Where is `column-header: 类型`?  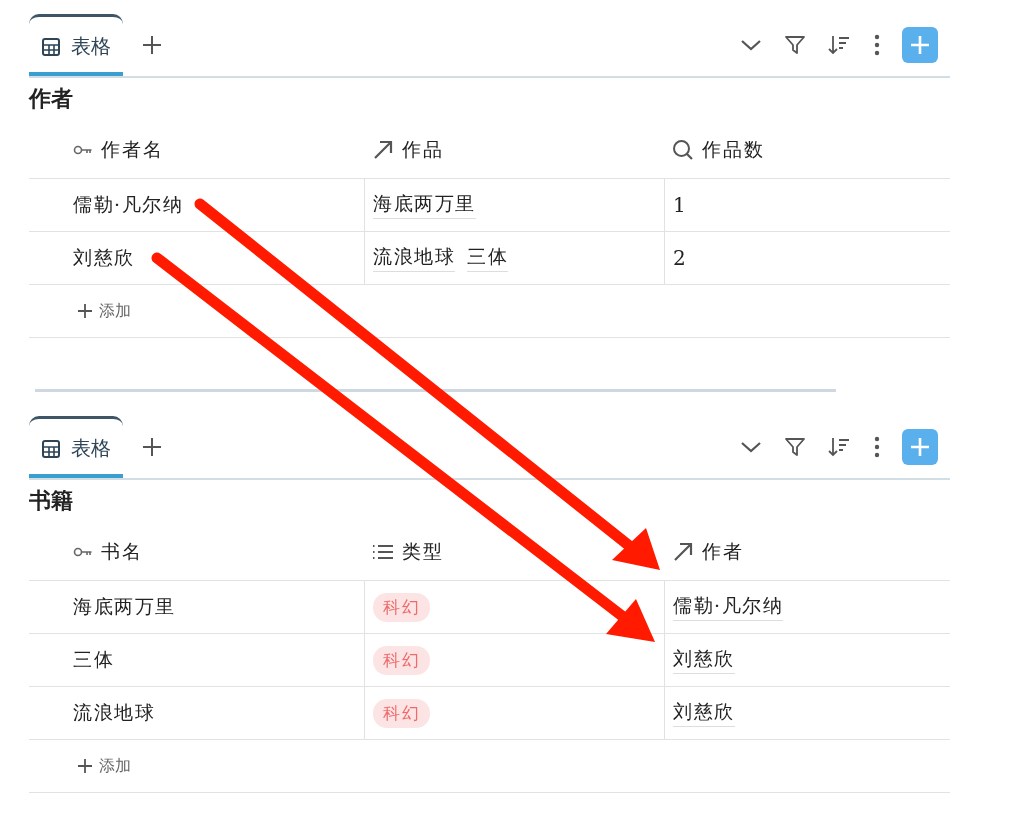
column-header: 类型 is located at coordinates (423, 552).